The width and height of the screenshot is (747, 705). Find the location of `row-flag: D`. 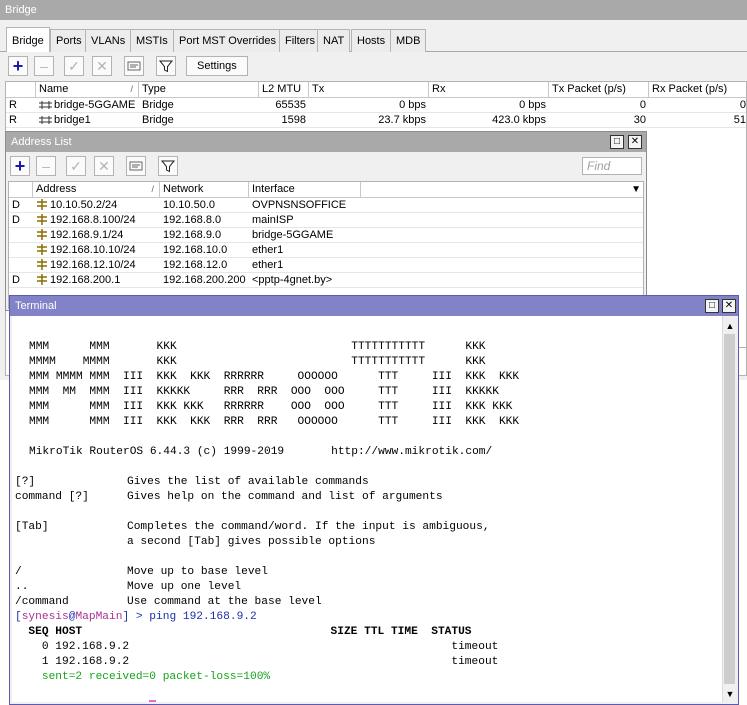

row-flag: D is located at coordinates (16, 205).